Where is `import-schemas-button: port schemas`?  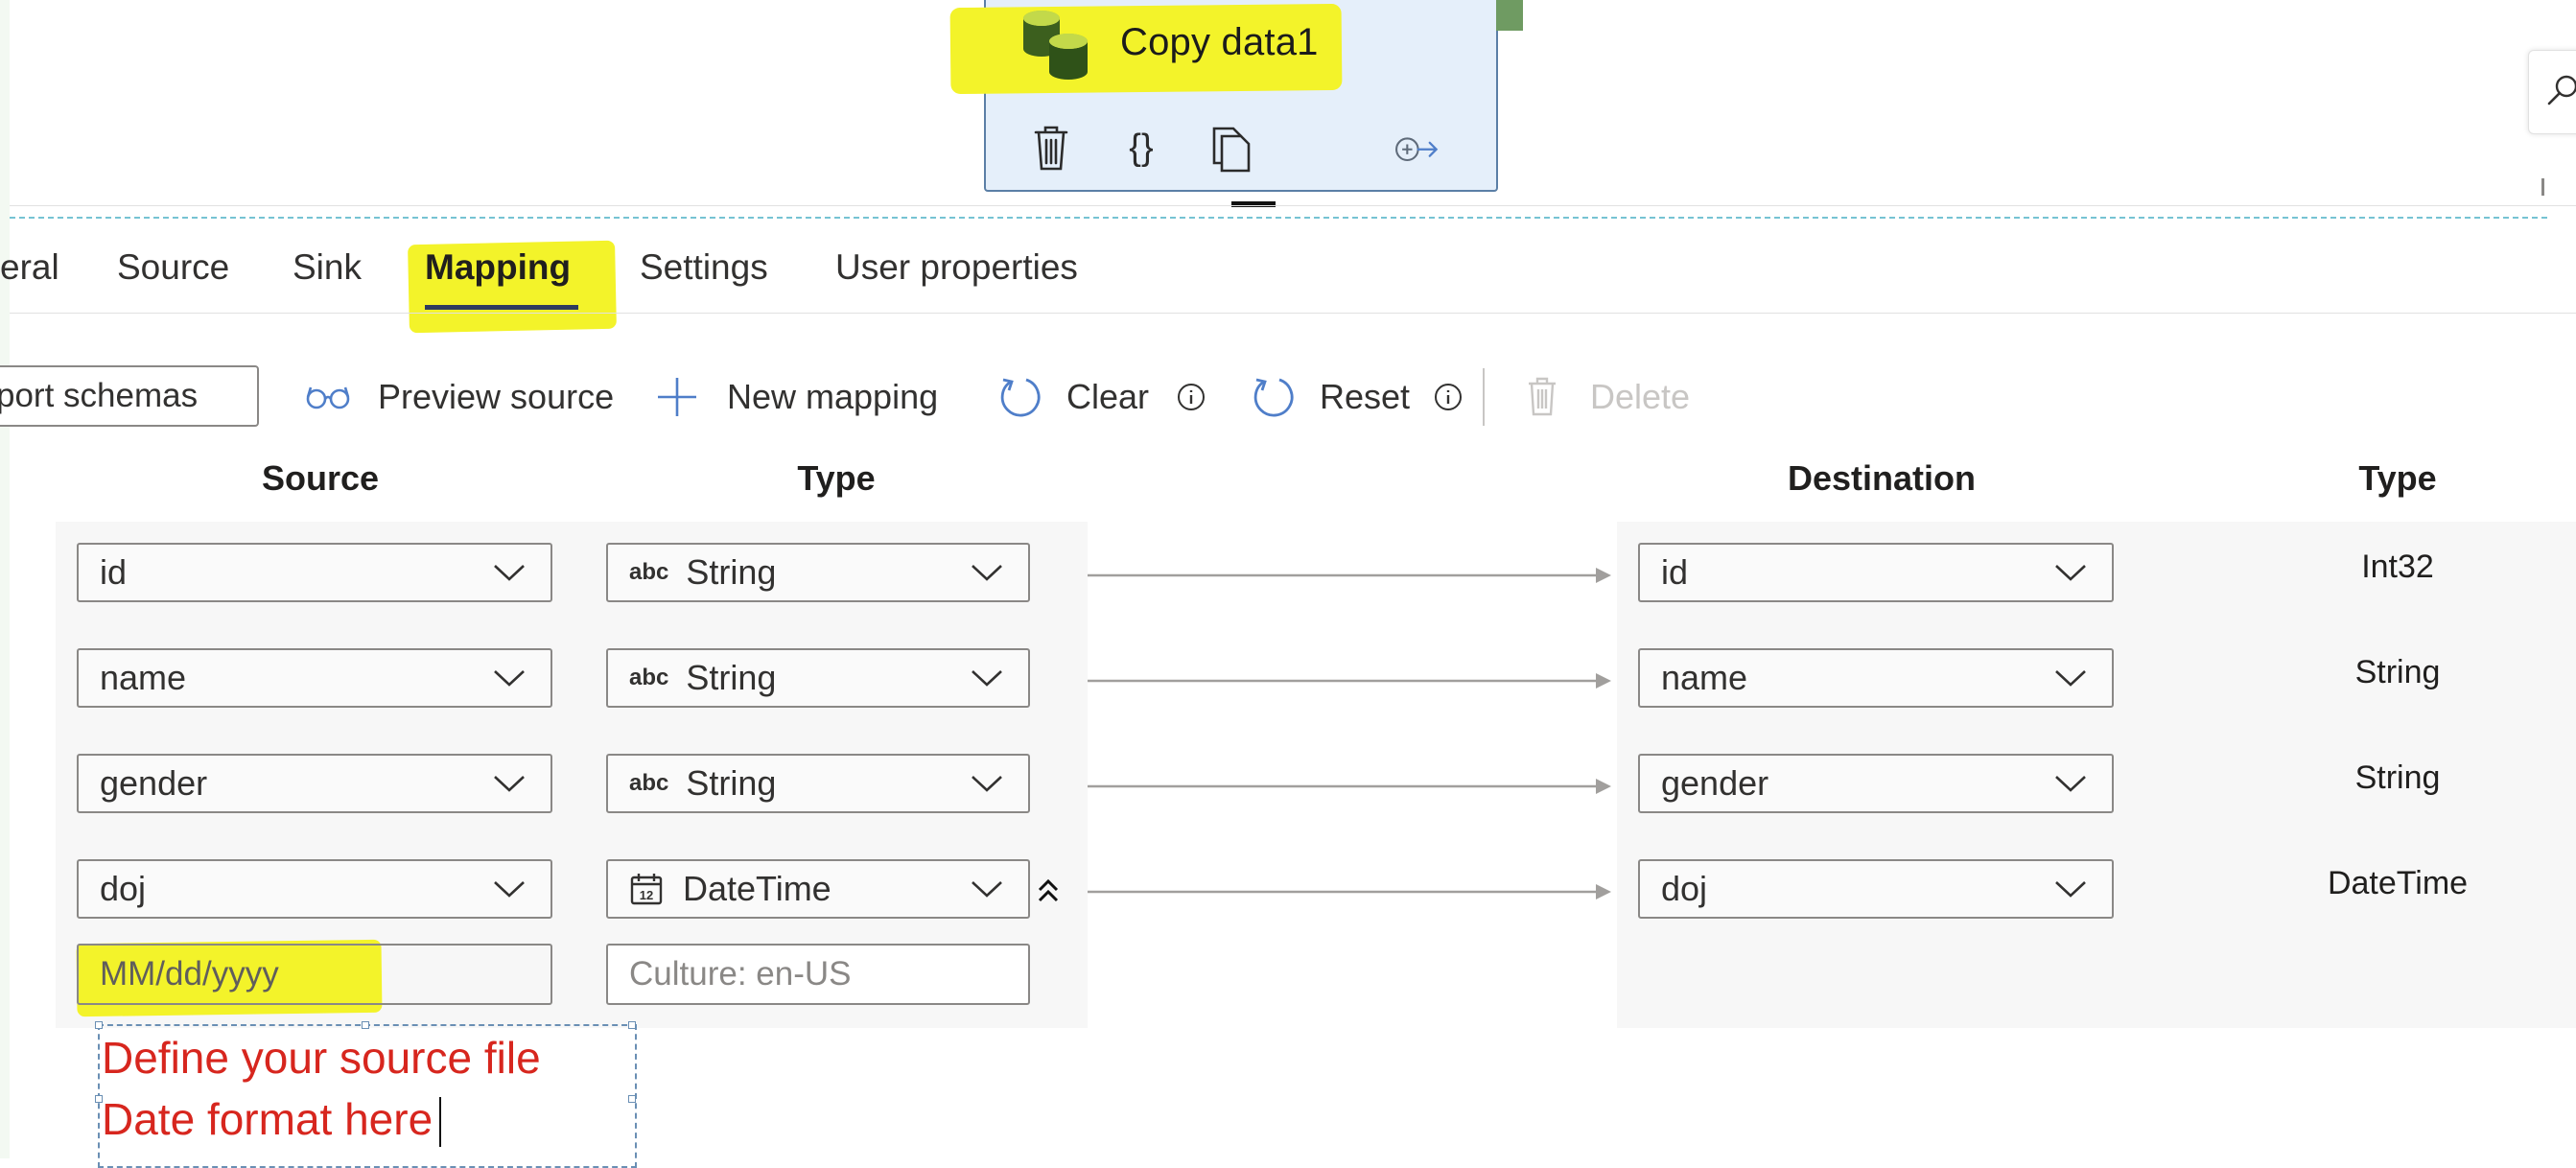
import-schemas-button: port schemas is located at coordinates (129, 396).